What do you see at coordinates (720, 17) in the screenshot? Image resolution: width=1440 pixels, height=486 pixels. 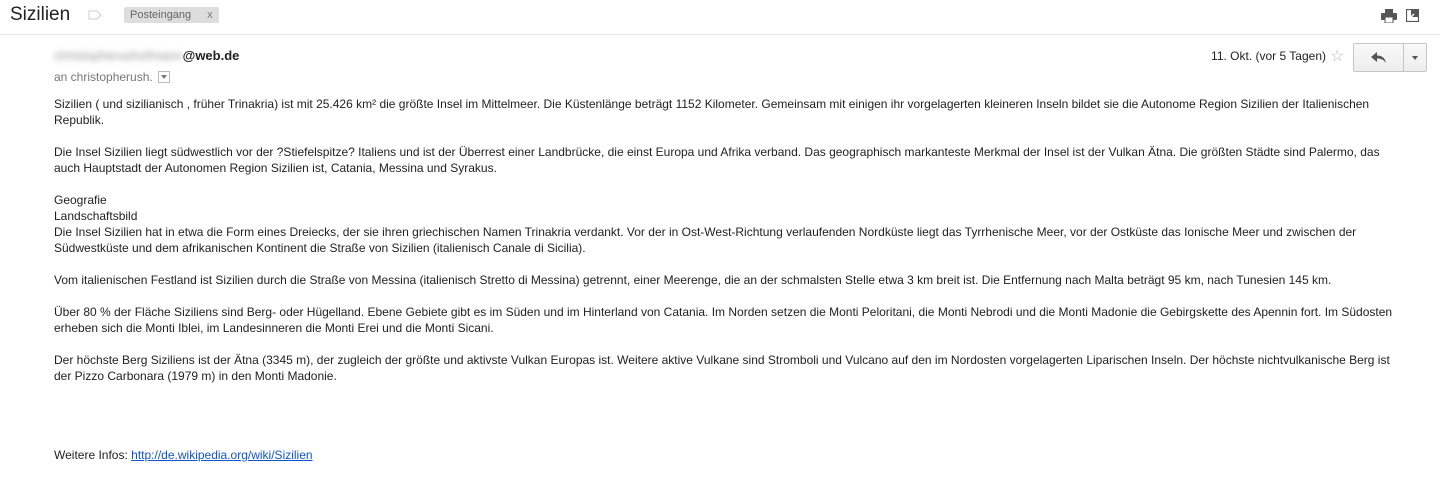 I see `subject-bar: Sizilien Posteingang x` at bounding box center [720, 17].